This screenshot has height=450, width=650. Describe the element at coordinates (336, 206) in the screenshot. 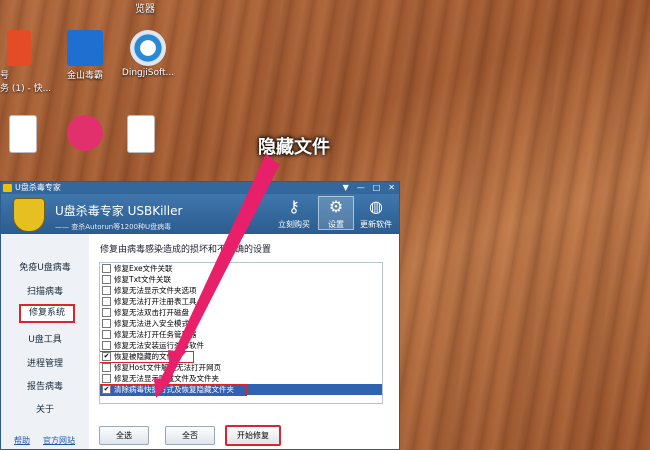

I see `gear-icon: ⚙` at that location.